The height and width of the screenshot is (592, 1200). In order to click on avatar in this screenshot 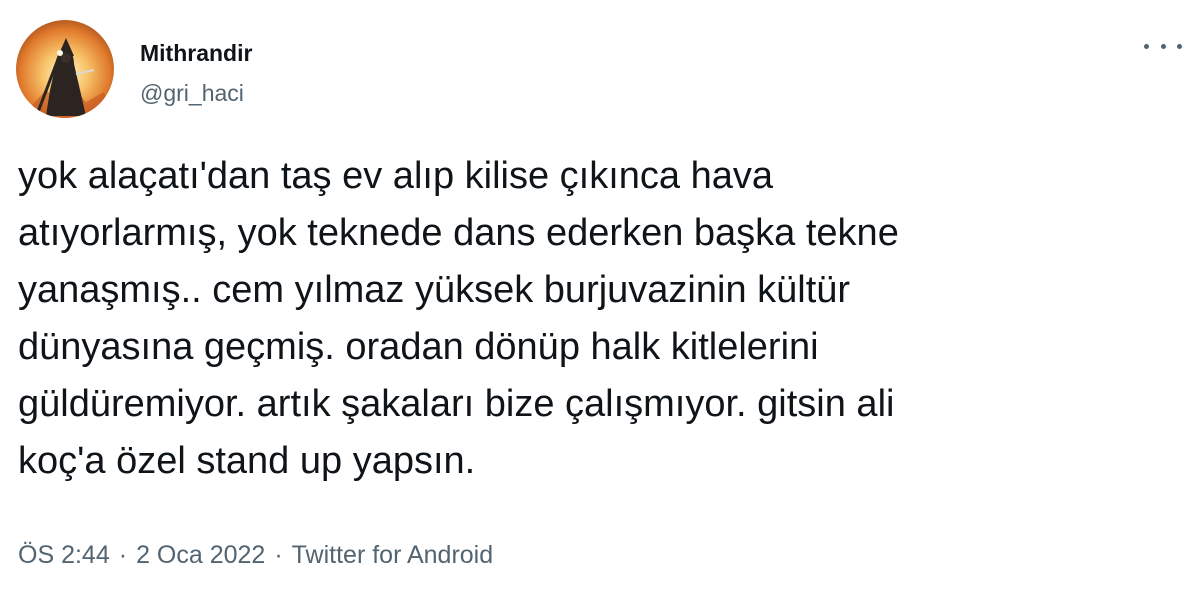, I will do `click(65, 69)`.